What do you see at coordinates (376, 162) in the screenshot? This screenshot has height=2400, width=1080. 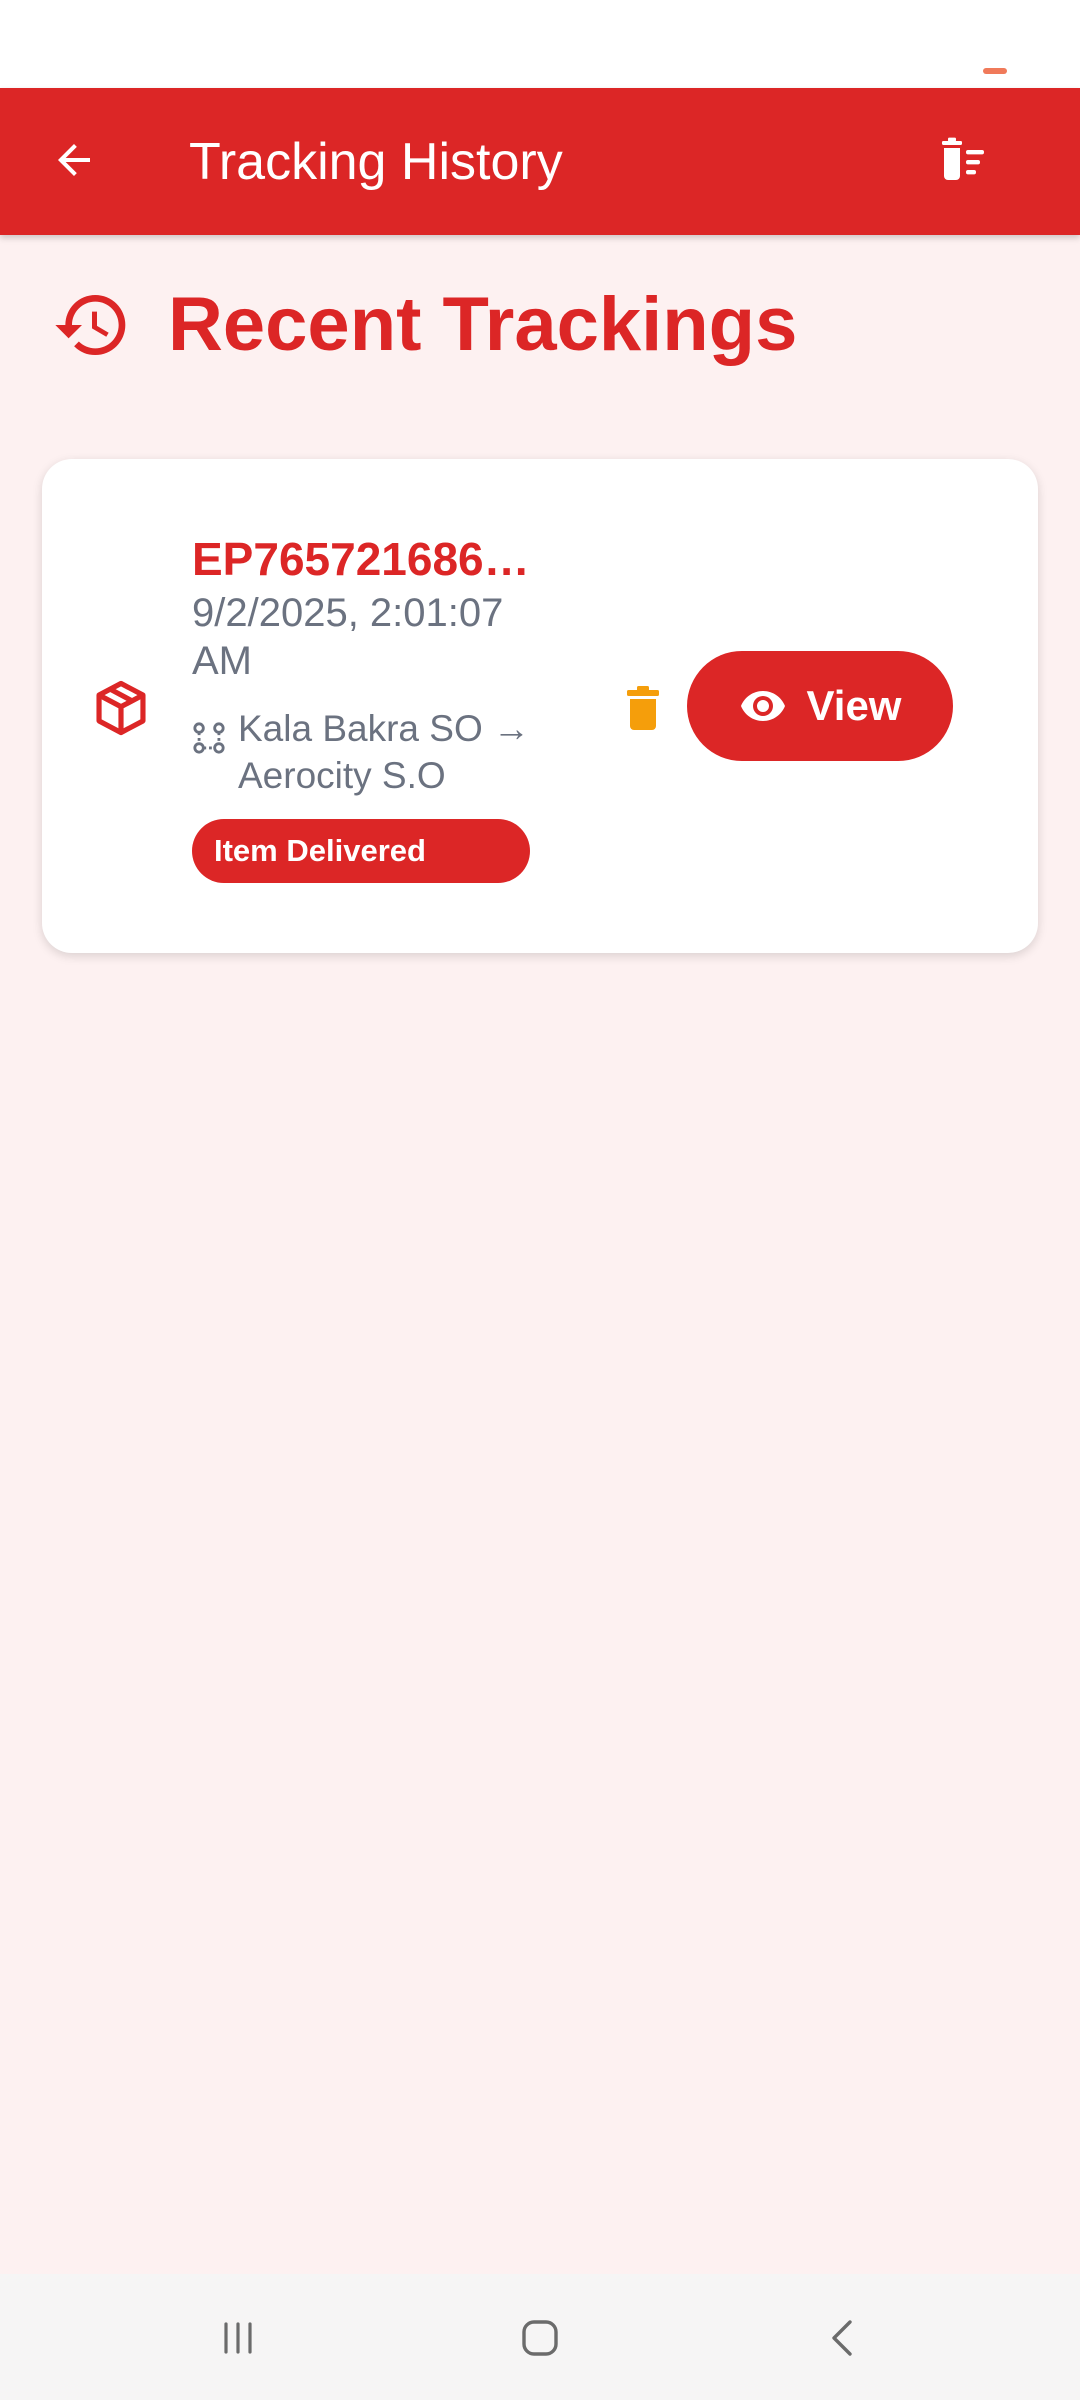 I see `page-title: Tracking History` at bounding box center [376, 162].